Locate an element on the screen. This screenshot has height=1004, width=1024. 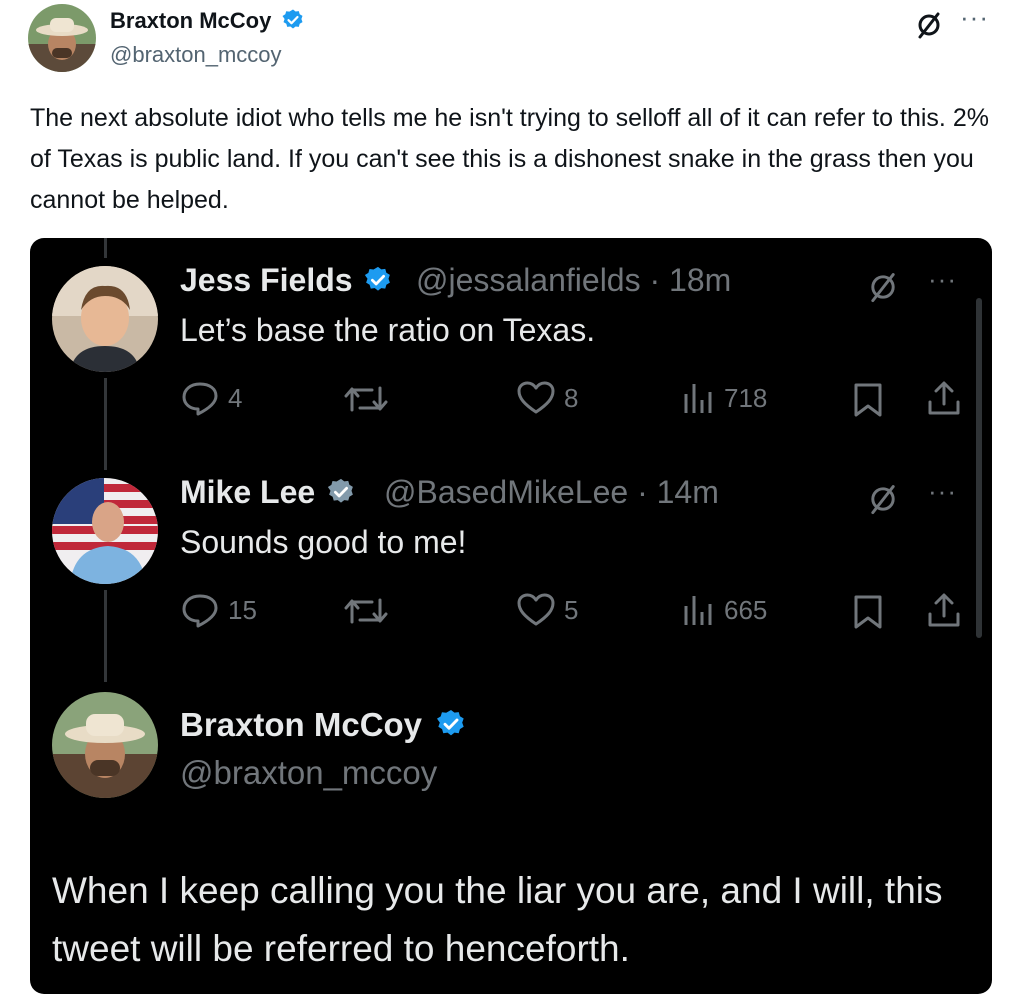
quote-author-name: Braxton McCoy is located at coordinates (323, 725).